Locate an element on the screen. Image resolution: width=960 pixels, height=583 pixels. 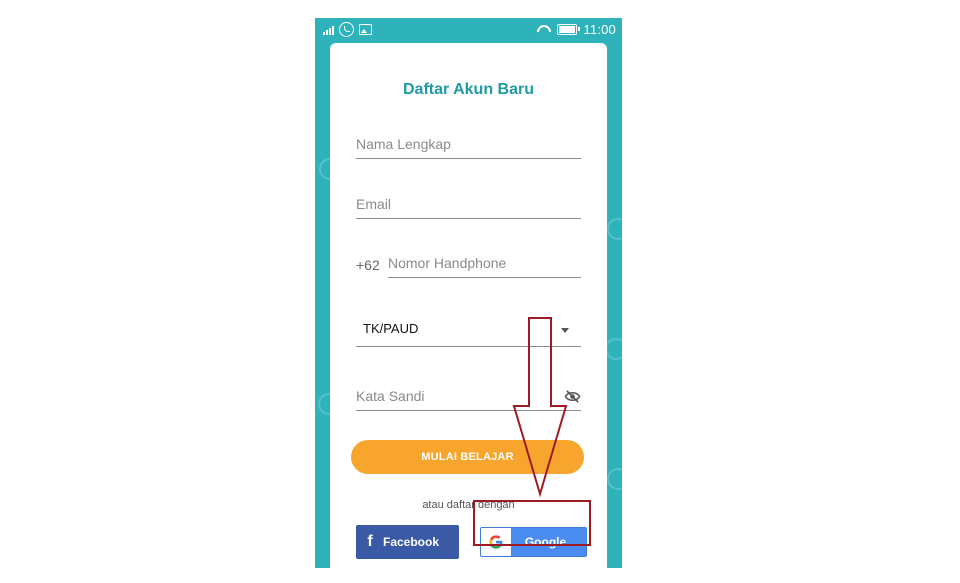
facebook-label: Facebook is located at coordinates (411, 542).